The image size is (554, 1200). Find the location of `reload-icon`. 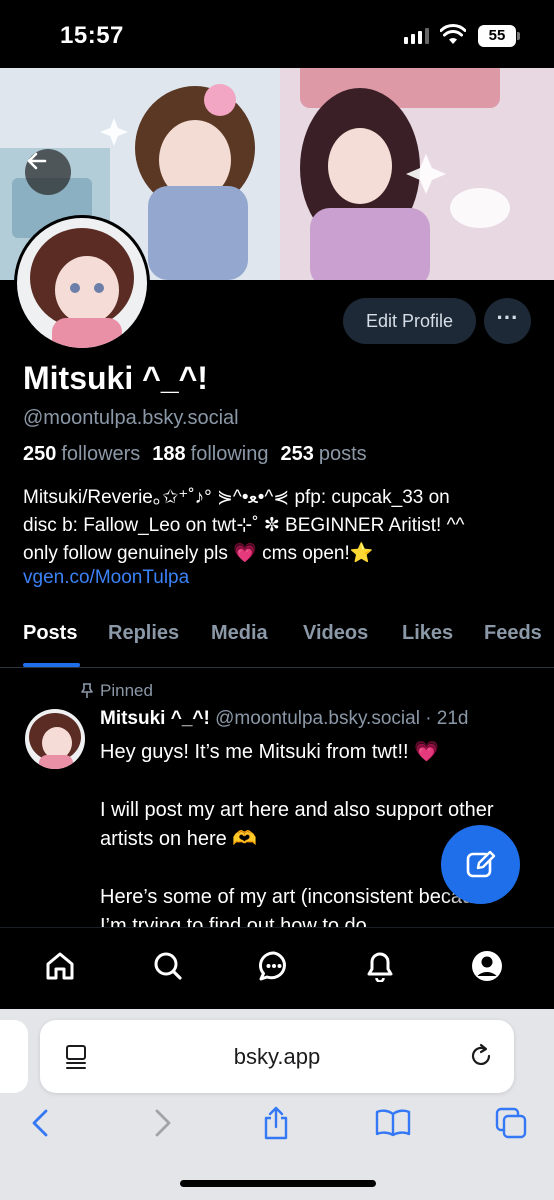

reload-icon is located at coordinates (481, 1056).